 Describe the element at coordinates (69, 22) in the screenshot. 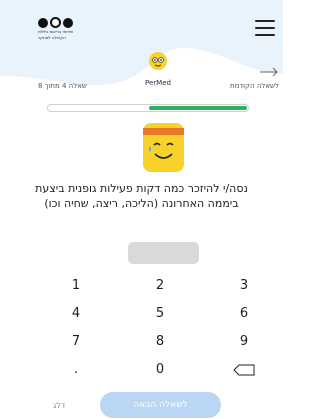

I see `org-logo-icon` at that location.